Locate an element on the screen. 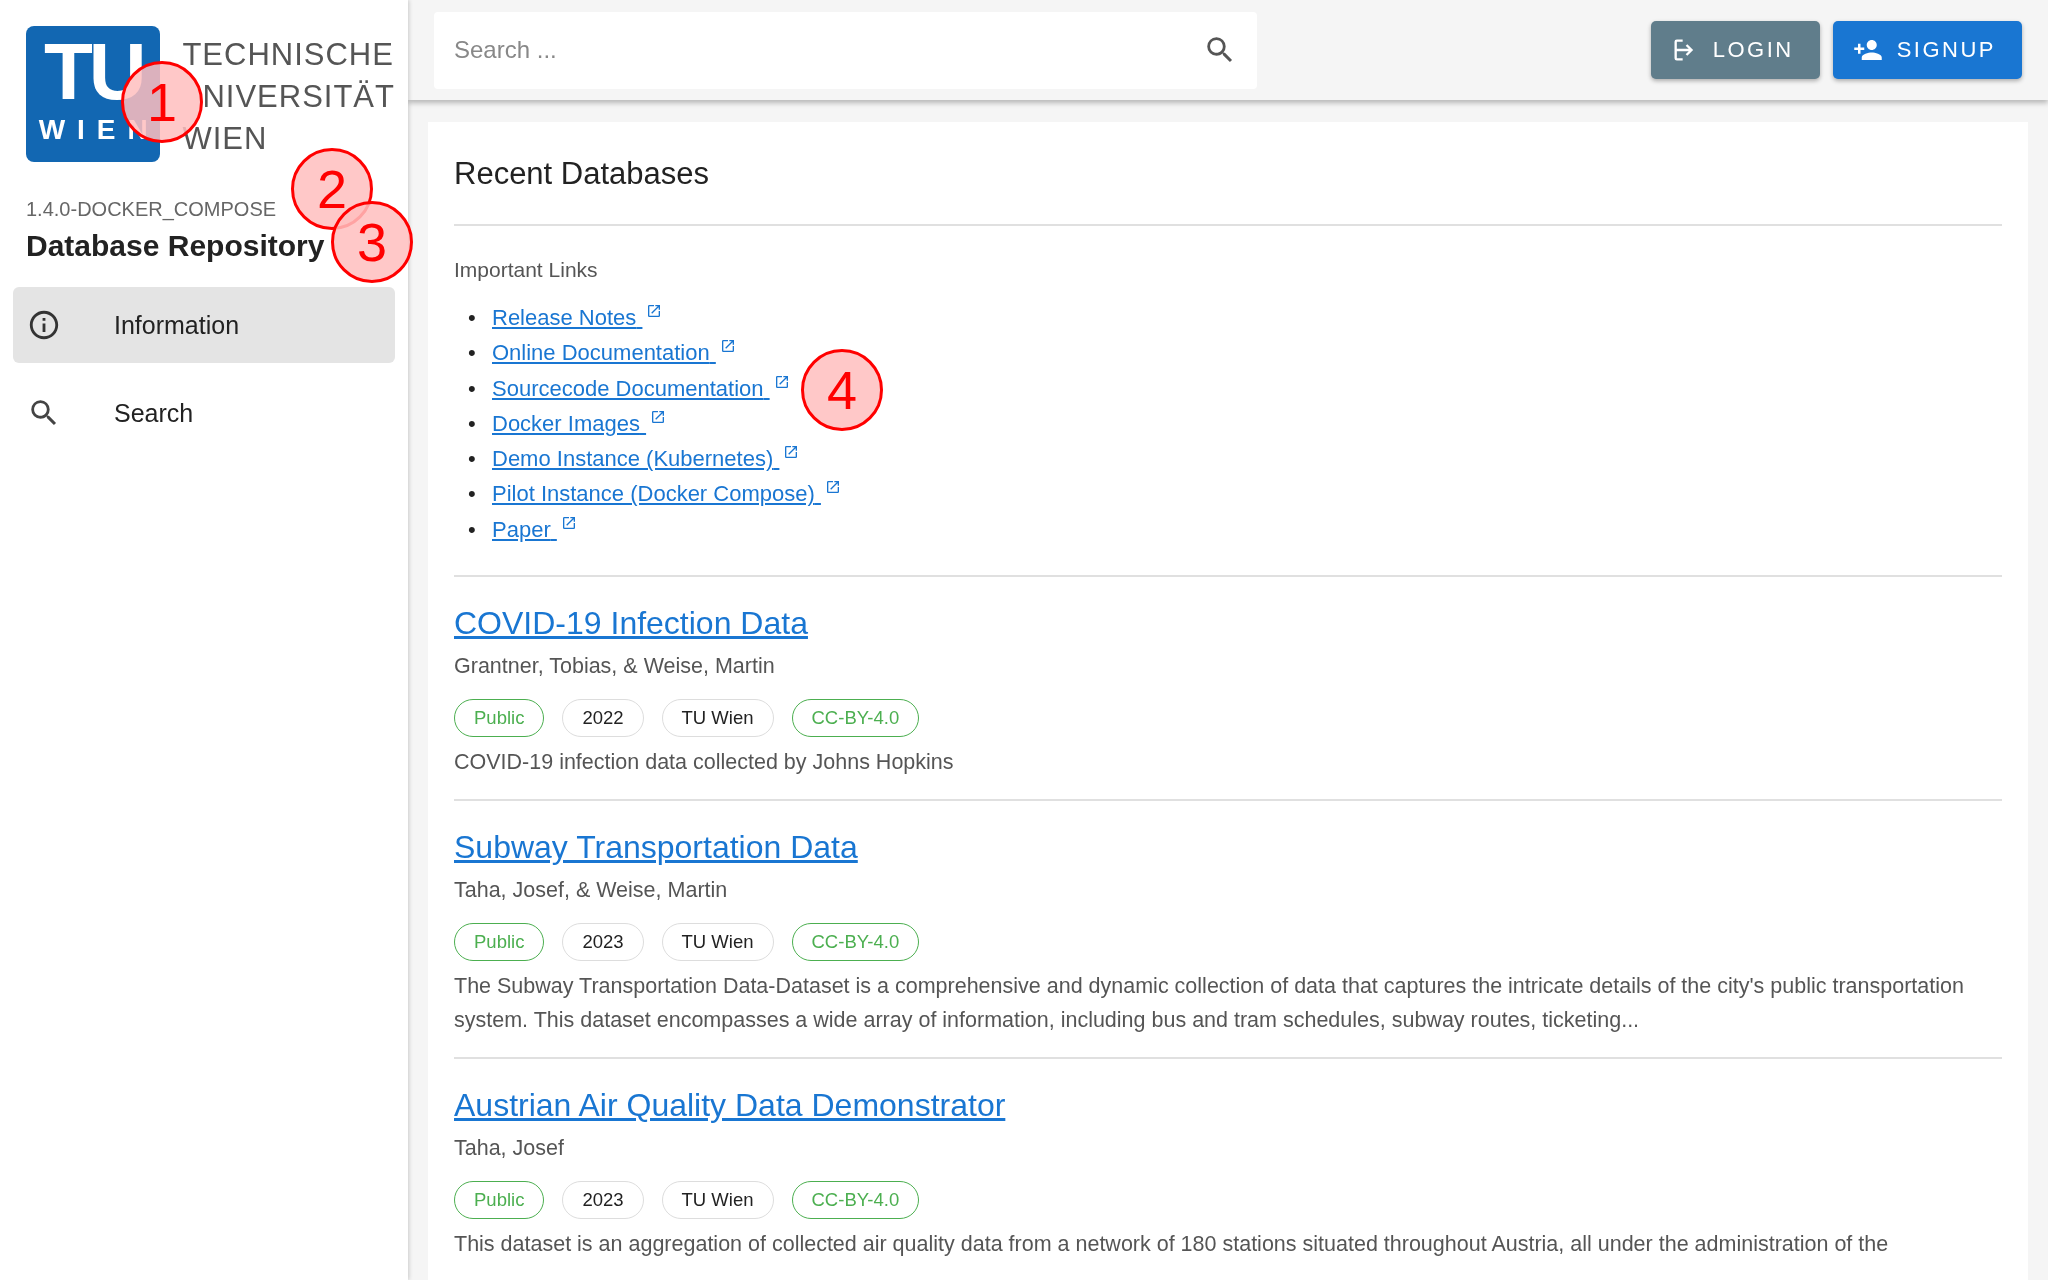 The width and height of the screenshot is (2048, 1280). database-title-link: COVID-19 Infection Data is located at coordinates (631, 623).